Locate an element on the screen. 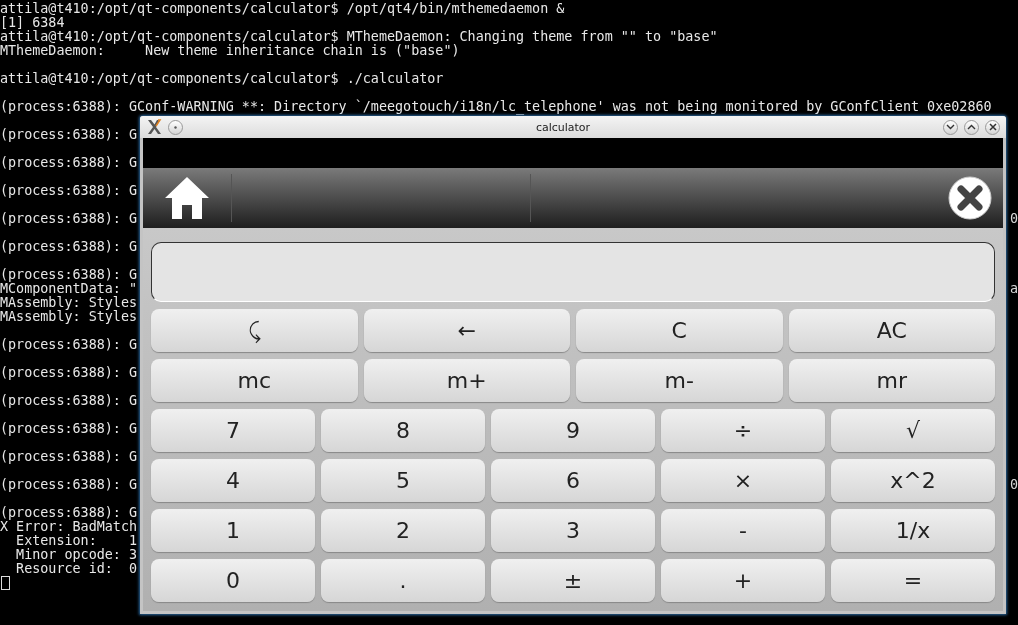  keypad-key: = is located at coordinates (913, 580).